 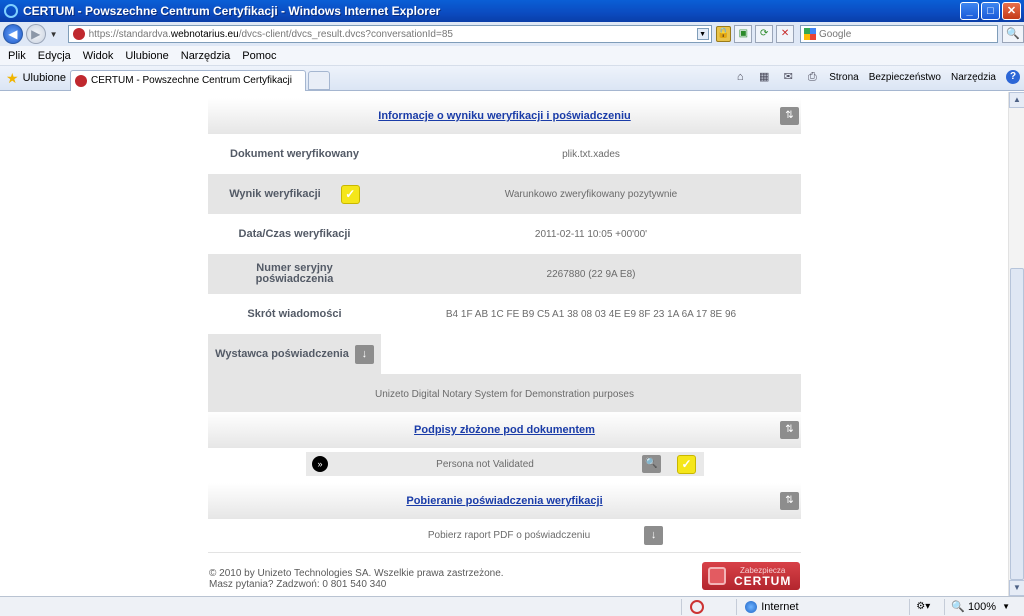 What do you see at coordinates (764, 34) in the screenshot?
I see `refresh-icon: ⟳` at bounding box center [764, 34].